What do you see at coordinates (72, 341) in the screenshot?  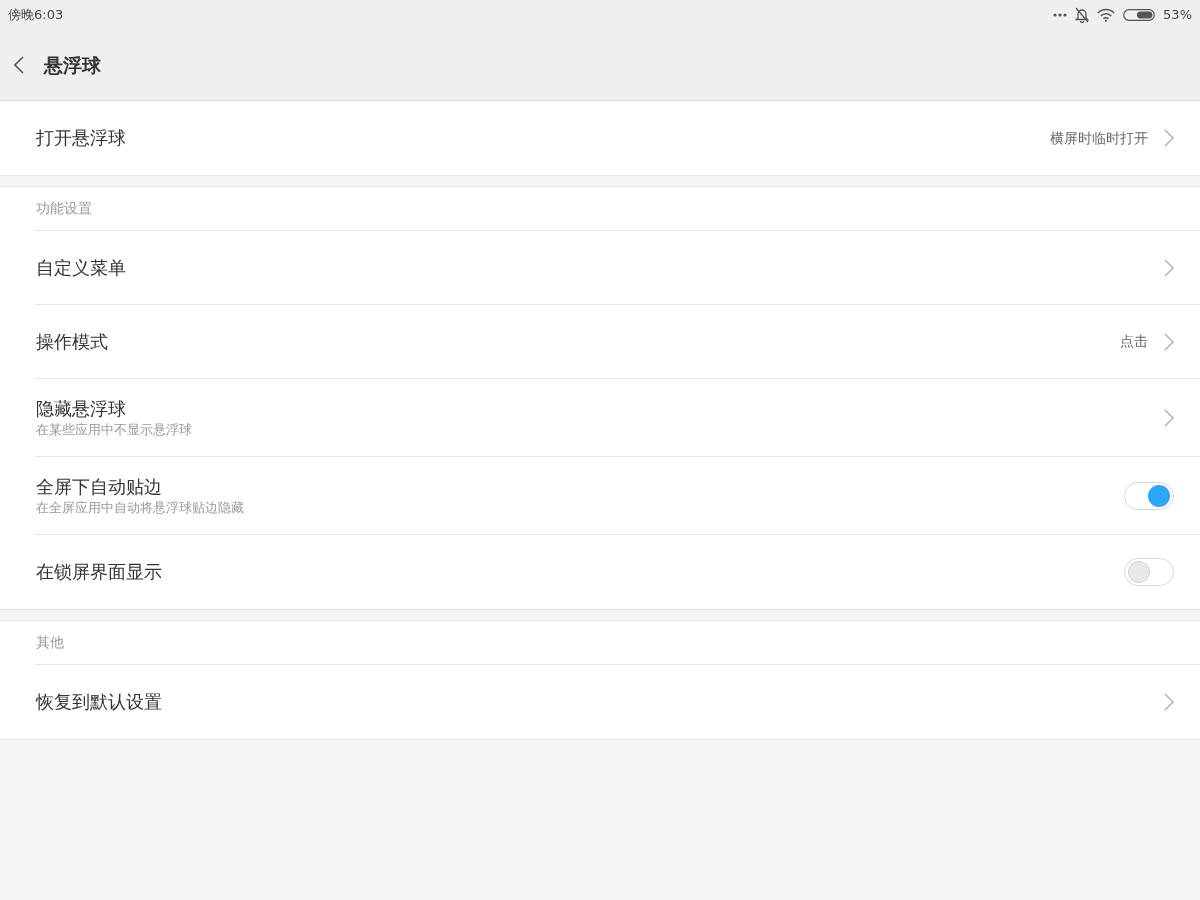 I see `setting-title: 操作模式` at bounding box center [72, 341].